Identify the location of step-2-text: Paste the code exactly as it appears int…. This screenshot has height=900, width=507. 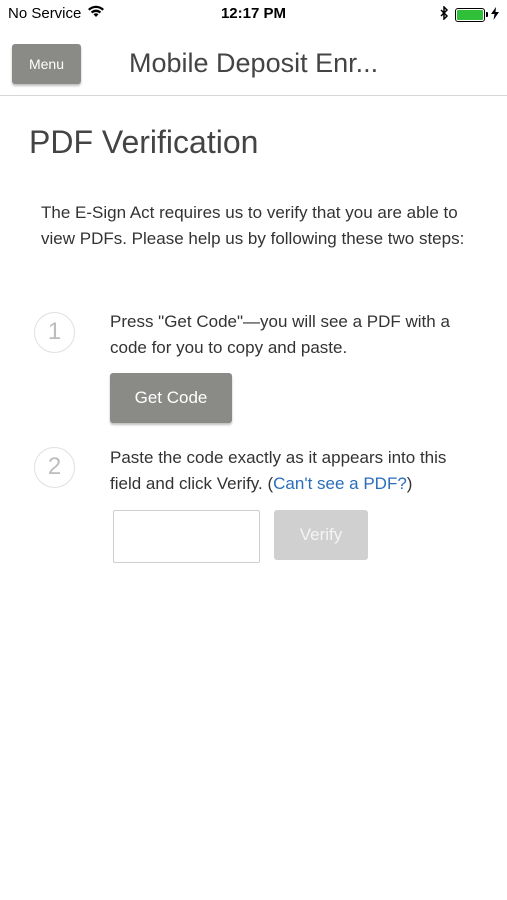
(295, 471).